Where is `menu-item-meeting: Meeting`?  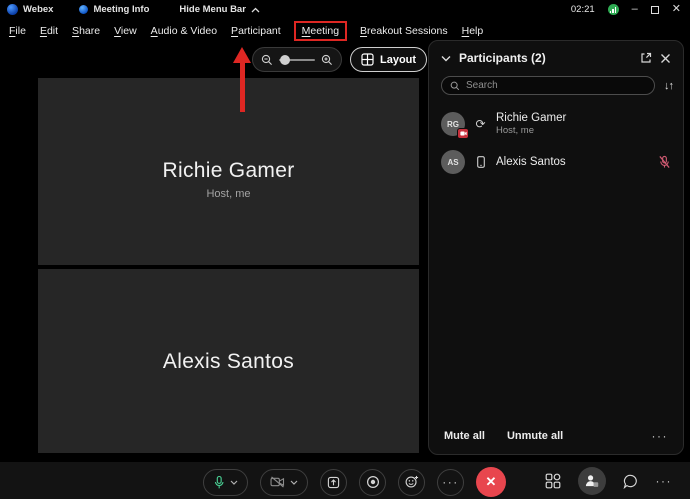 menu-item-meeting: Meeting is located at coordinates (320, 30).